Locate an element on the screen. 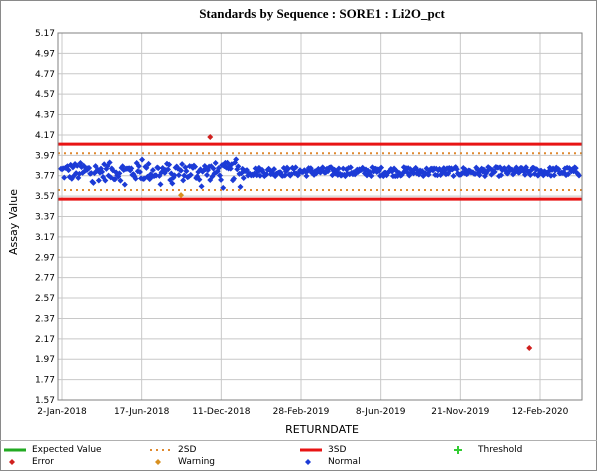 This screenshot has width=597, height=471. y-tick-label: 2.37 is located at coordinates (45, 319).